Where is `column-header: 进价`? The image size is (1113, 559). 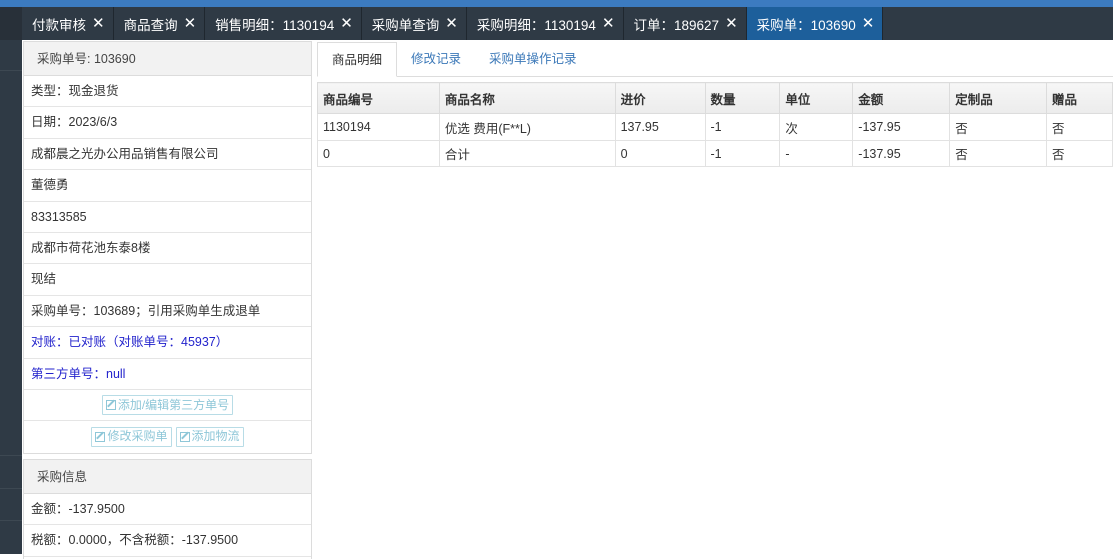
column-header: 进价 is located at coordinates (660, 98).